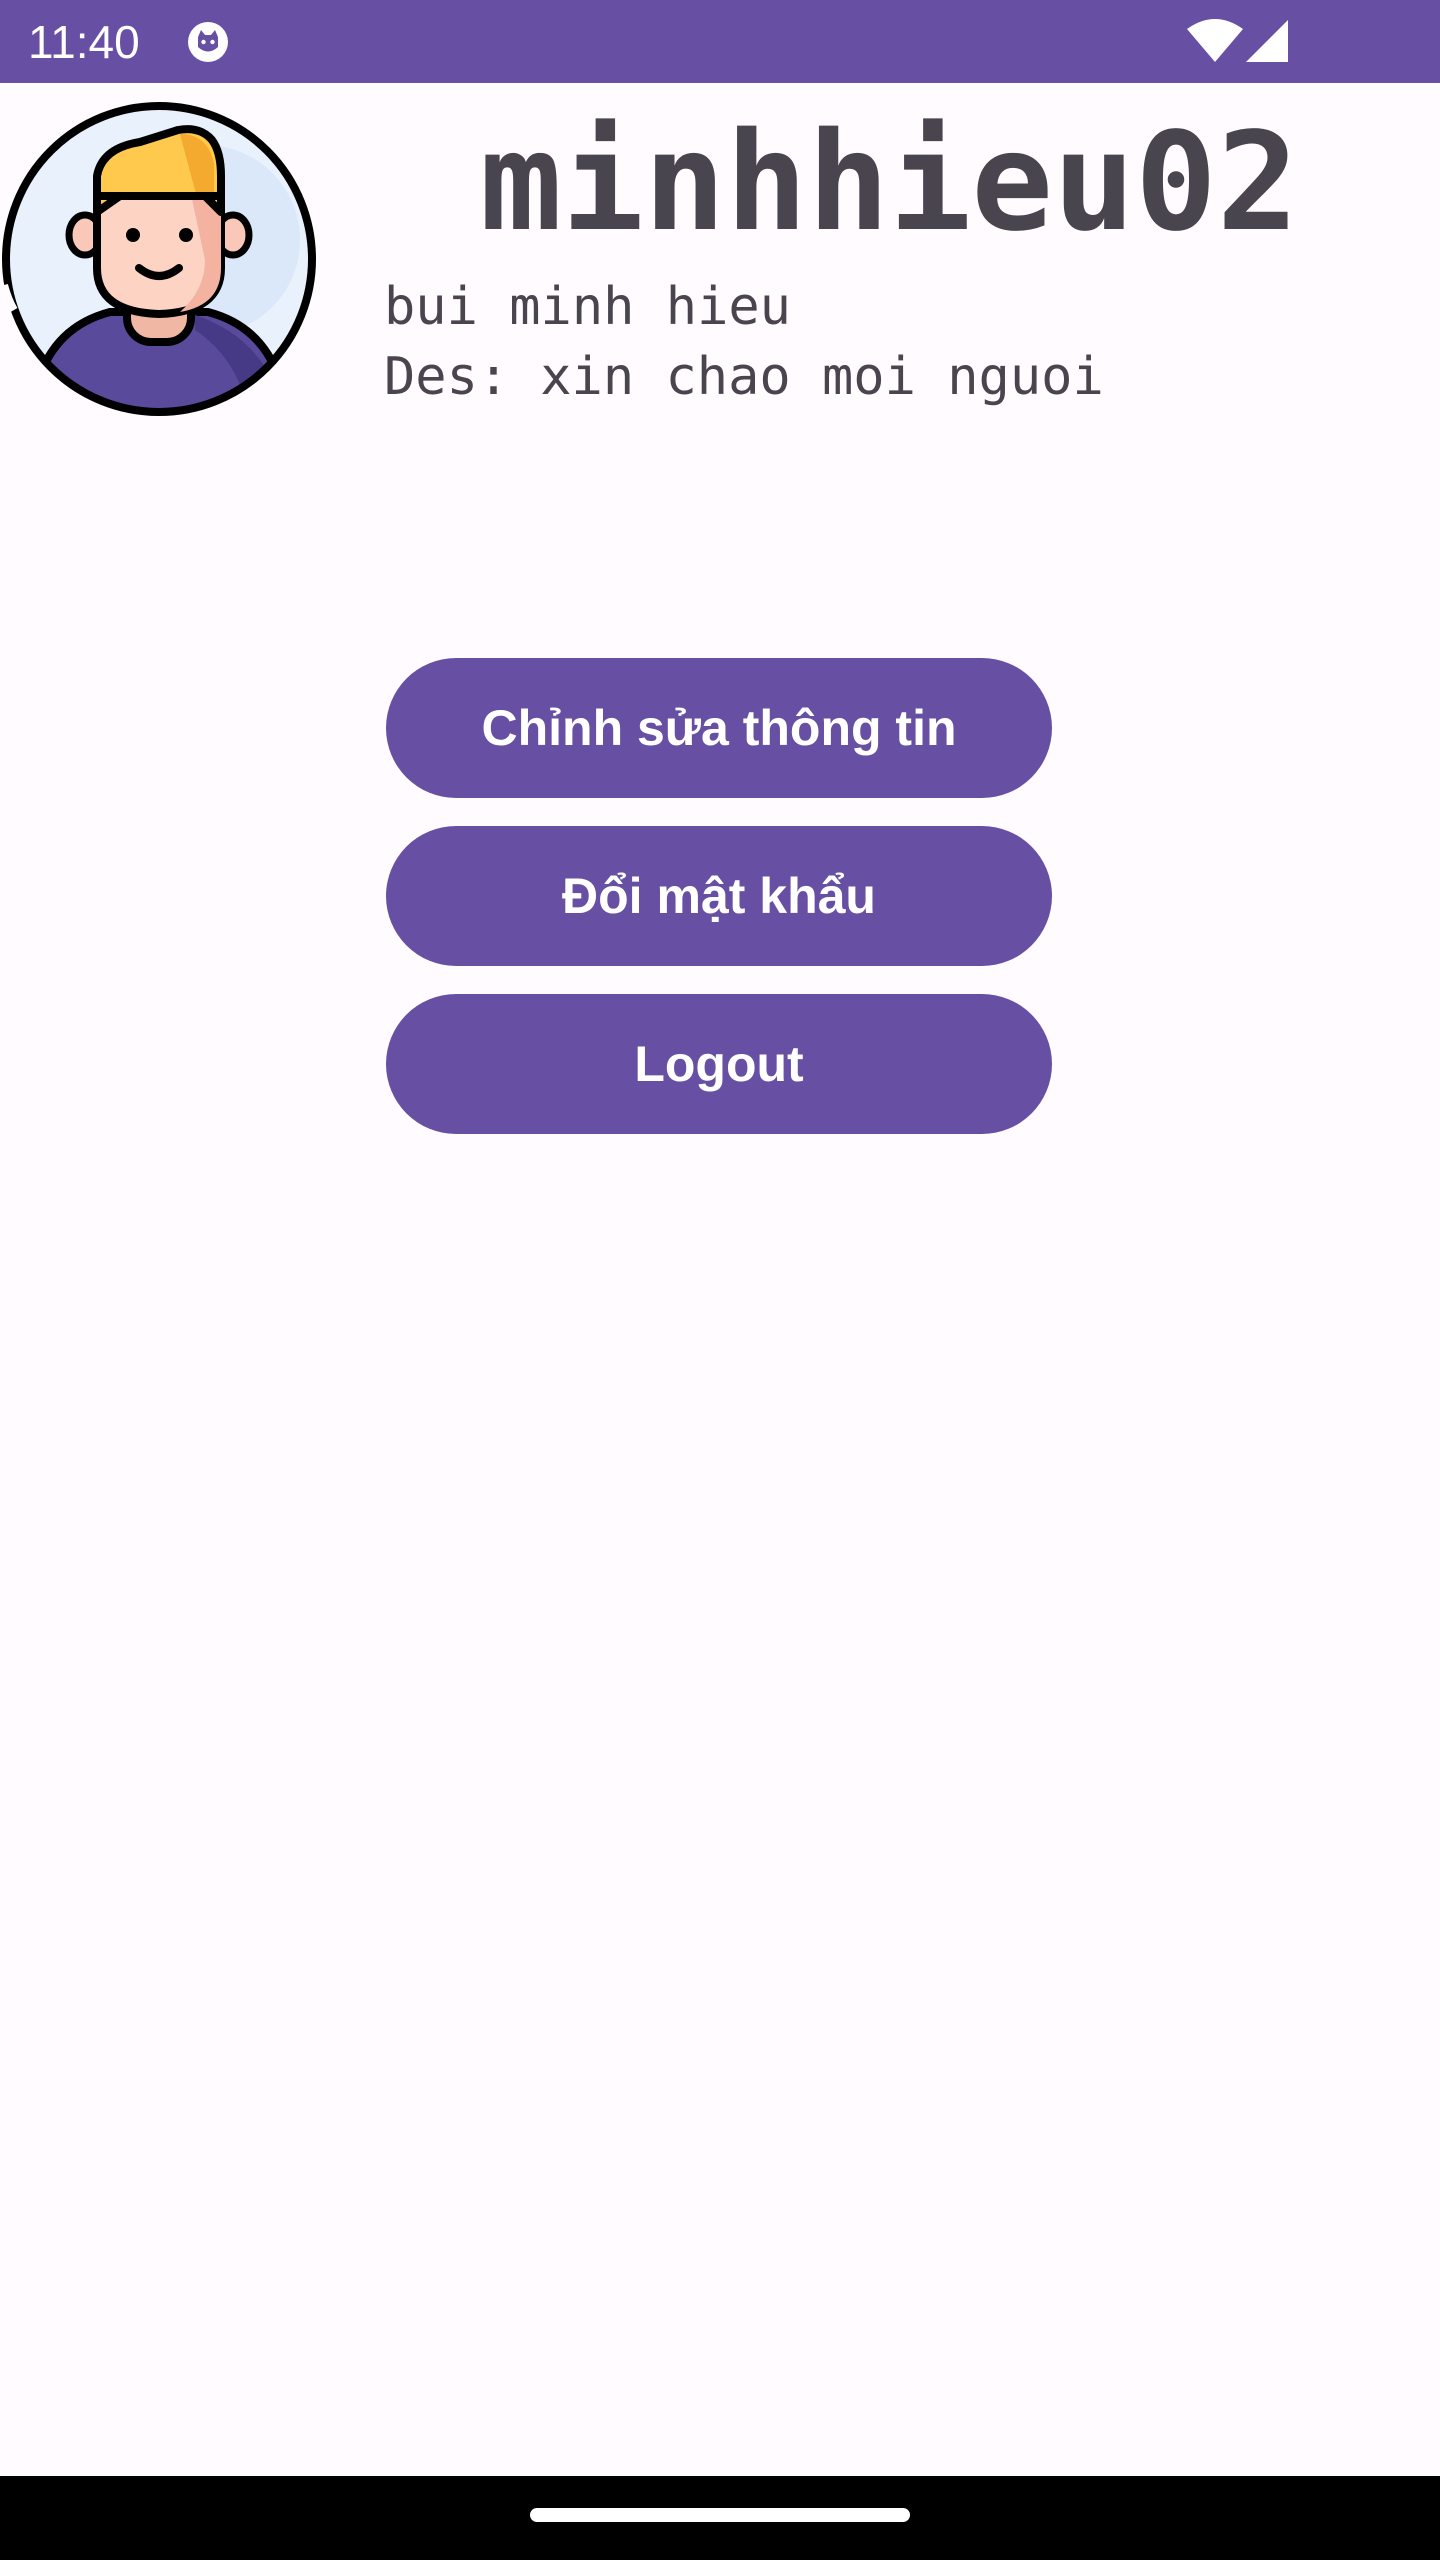 The height and width of the screenshot is (2560, 1440). Describe the element at coordinates (720, 2515) in the screenshot. I see `home-handle` at that location.